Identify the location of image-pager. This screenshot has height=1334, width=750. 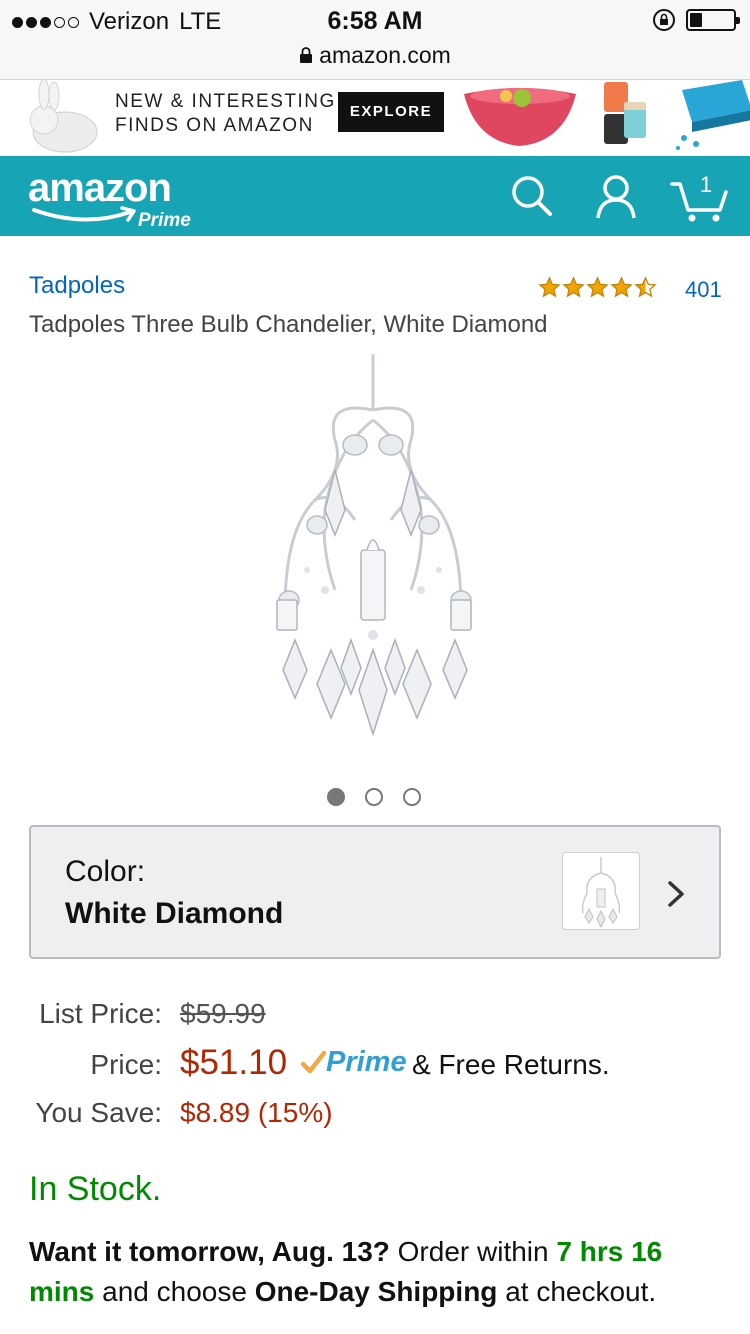
(374, 797).